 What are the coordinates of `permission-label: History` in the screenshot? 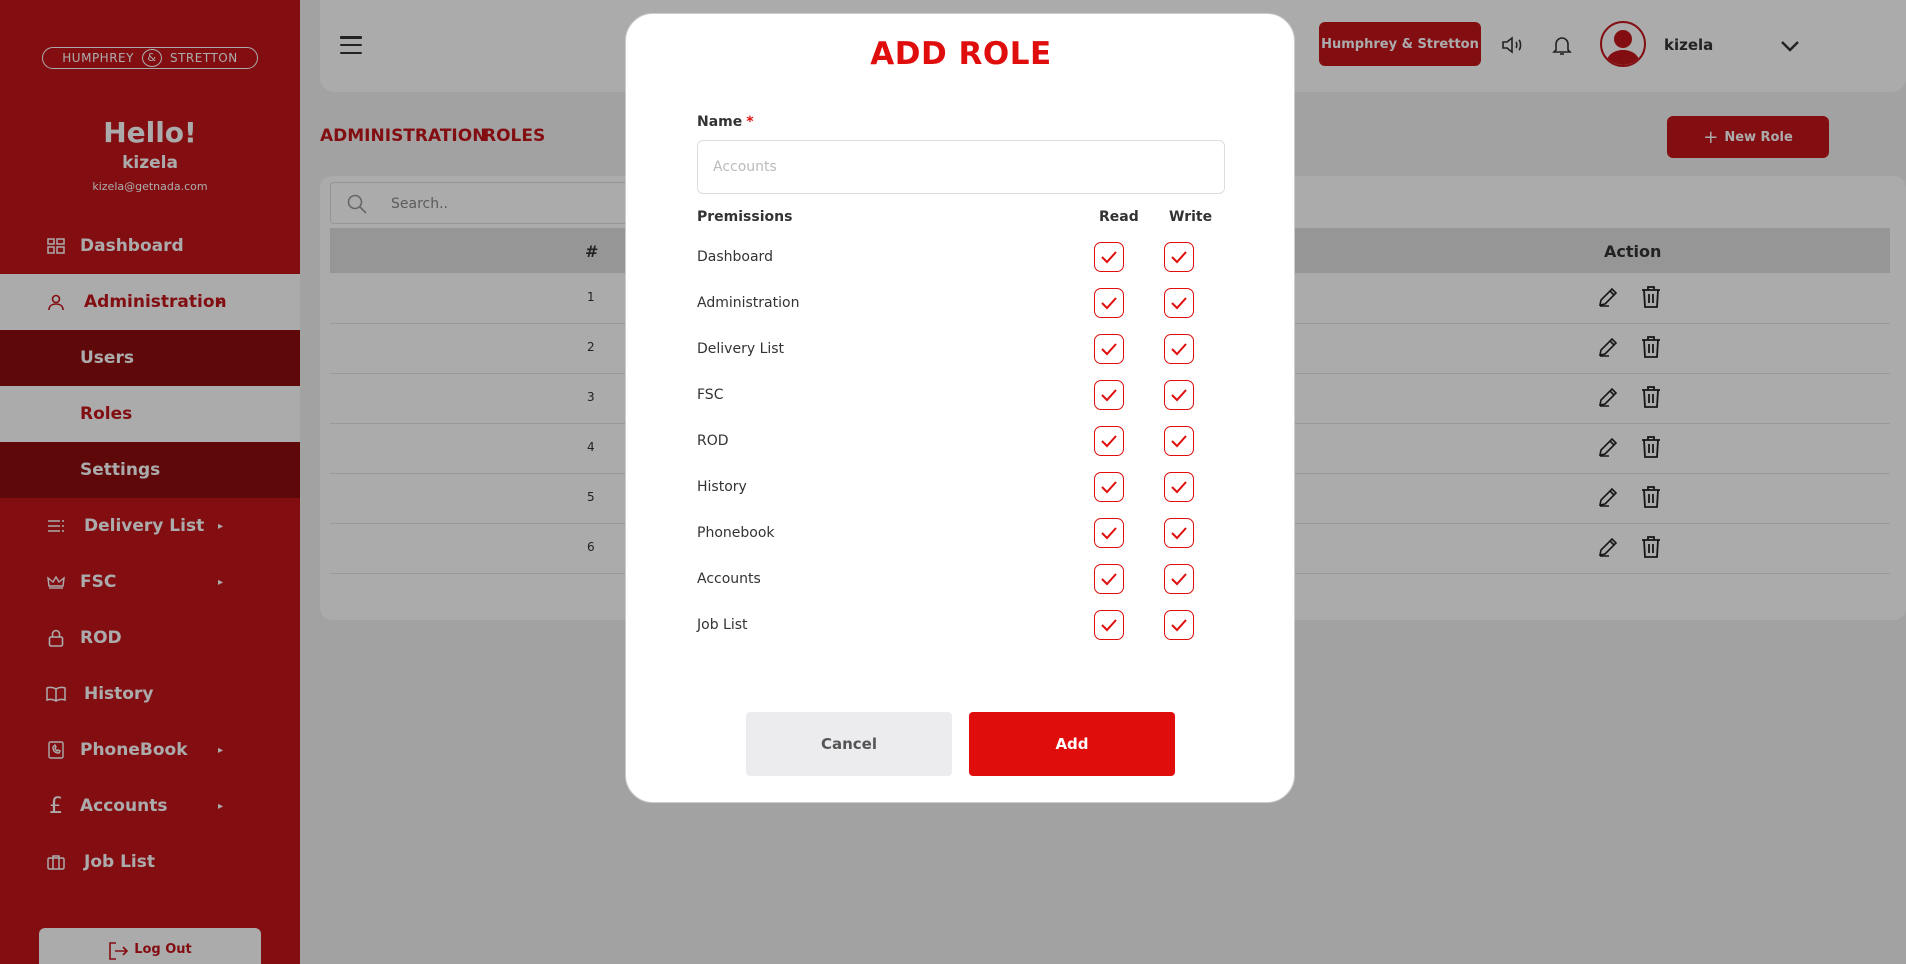 It's located at (722, 487).